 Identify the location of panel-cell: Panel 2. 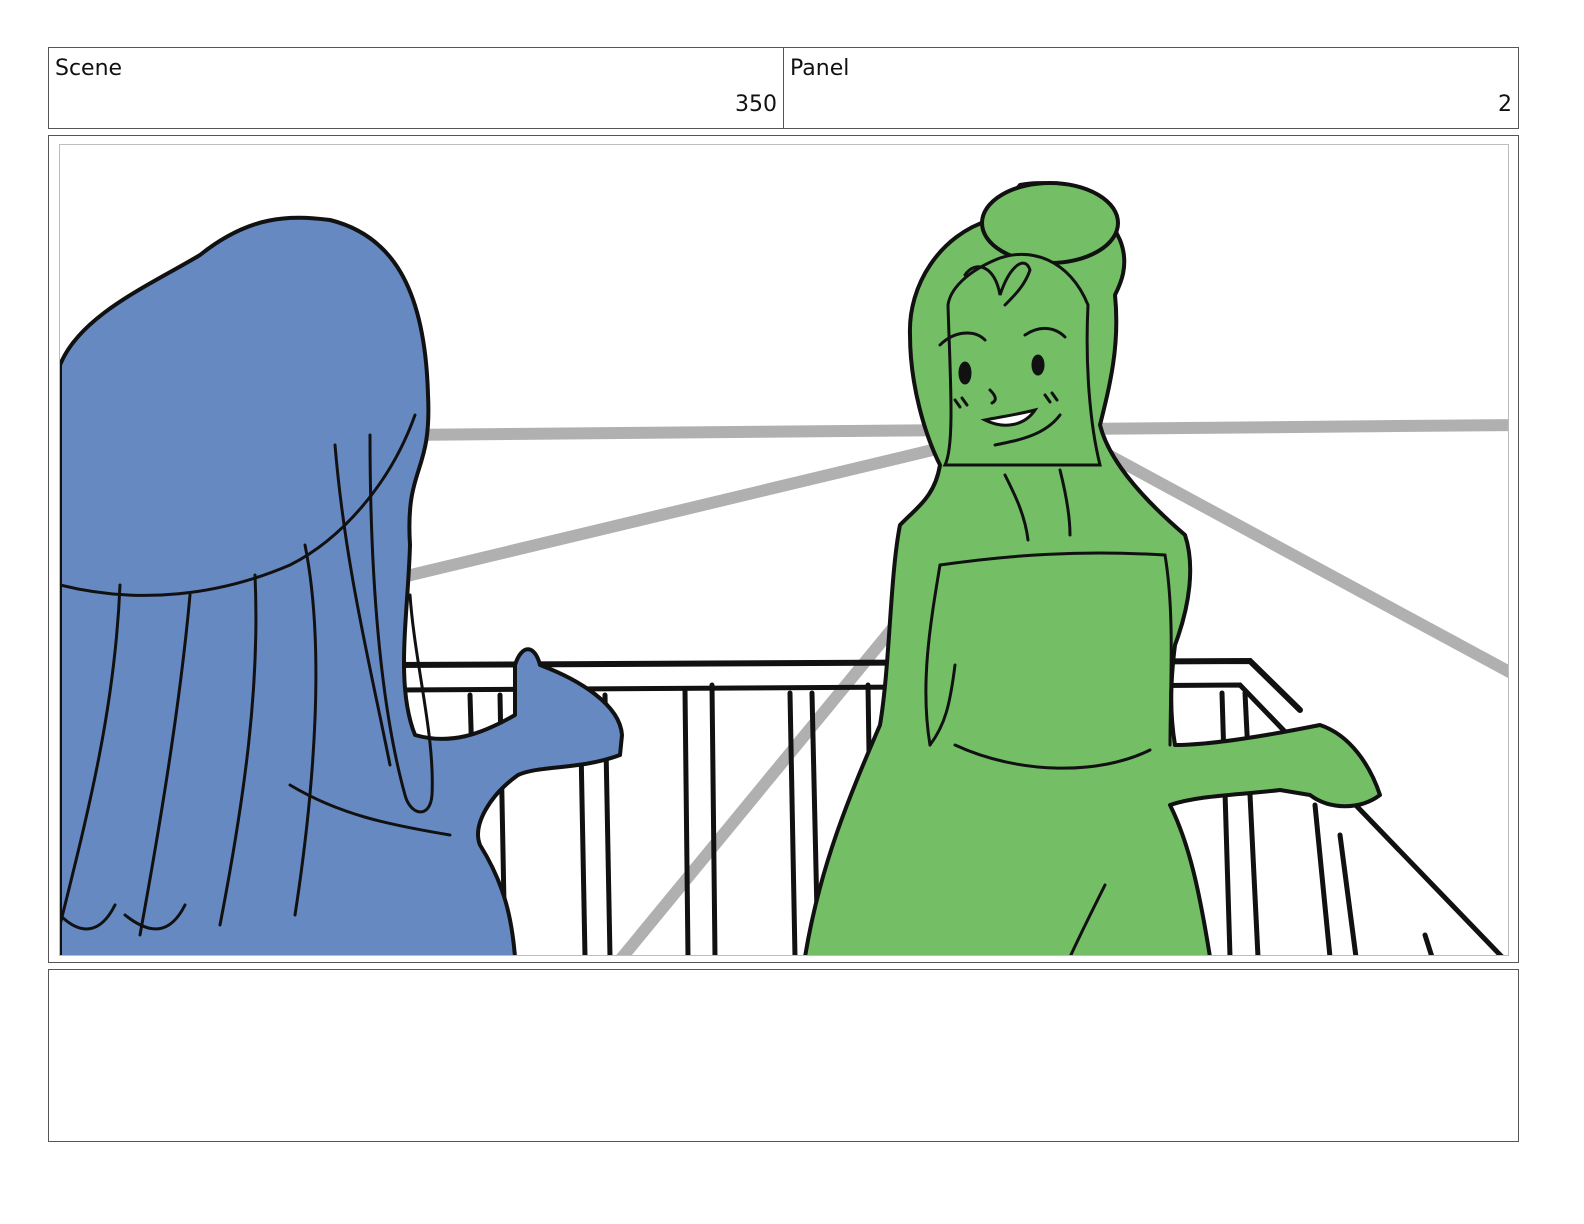
(1150, 88).